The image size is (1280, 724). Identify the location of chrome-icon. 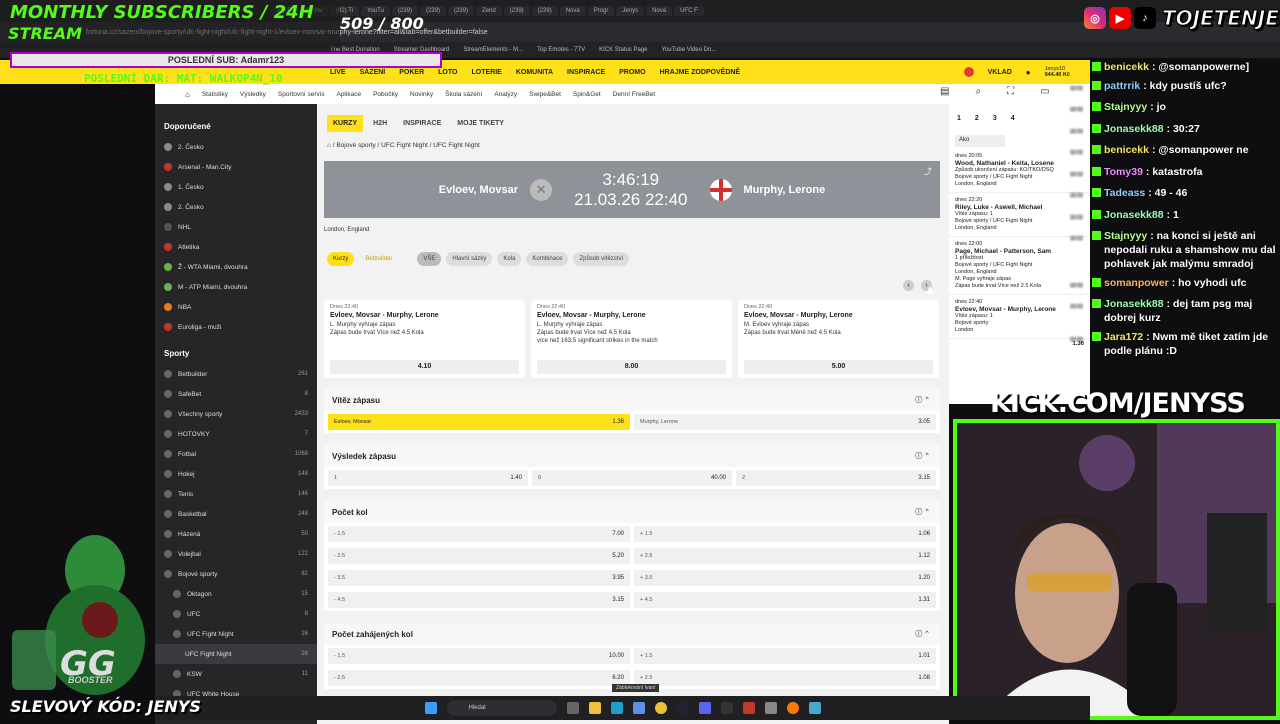
(660, 708).